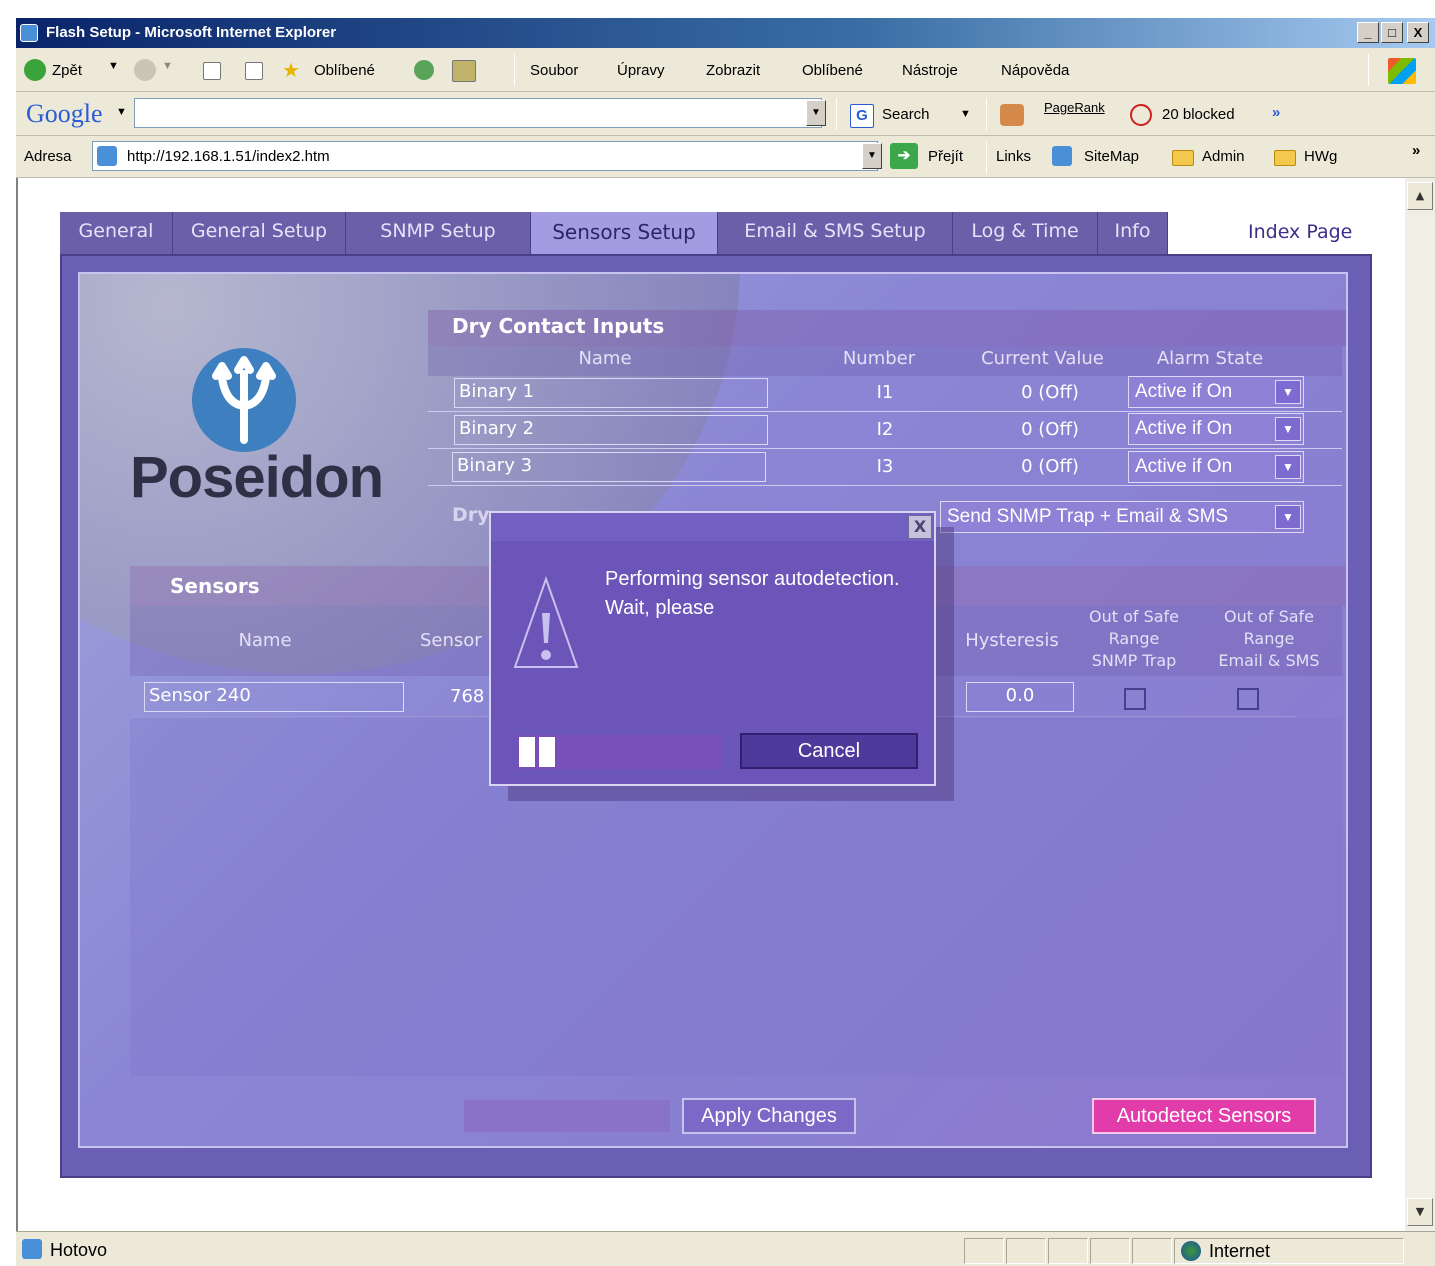  Describe the element at coordinates (1122, 517) in the screenshot. I see `dry-contact-action-select: Send SNMP Trap + Email & SMS ▼` at that location.